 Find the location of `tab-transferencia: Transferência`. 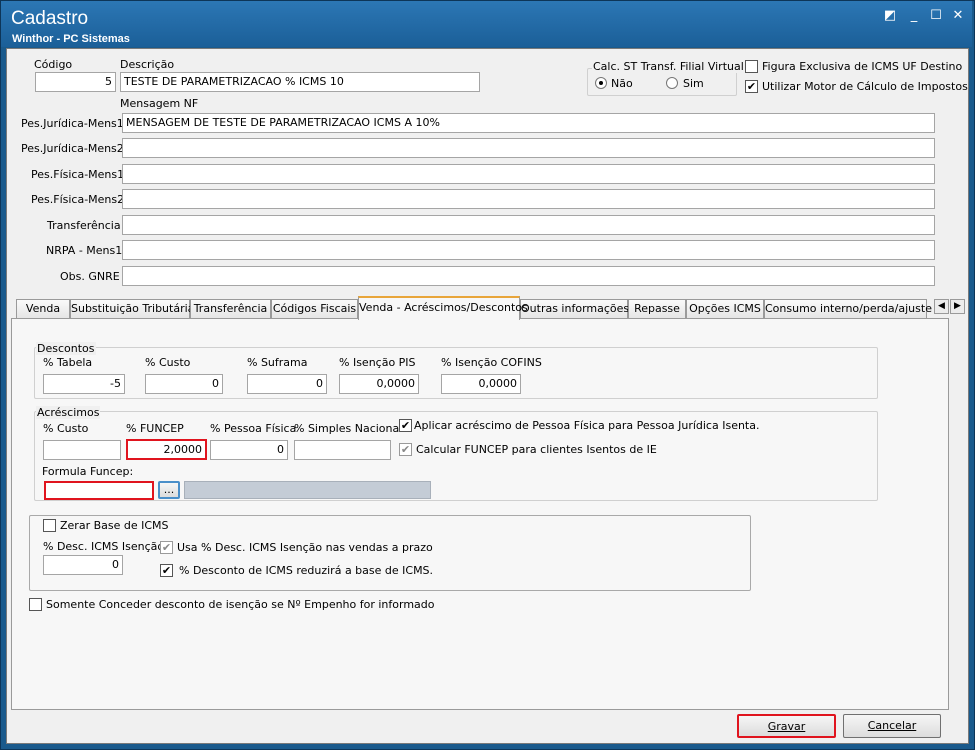

tab-transferencia: Transferência is located at coordinates (230, 309).